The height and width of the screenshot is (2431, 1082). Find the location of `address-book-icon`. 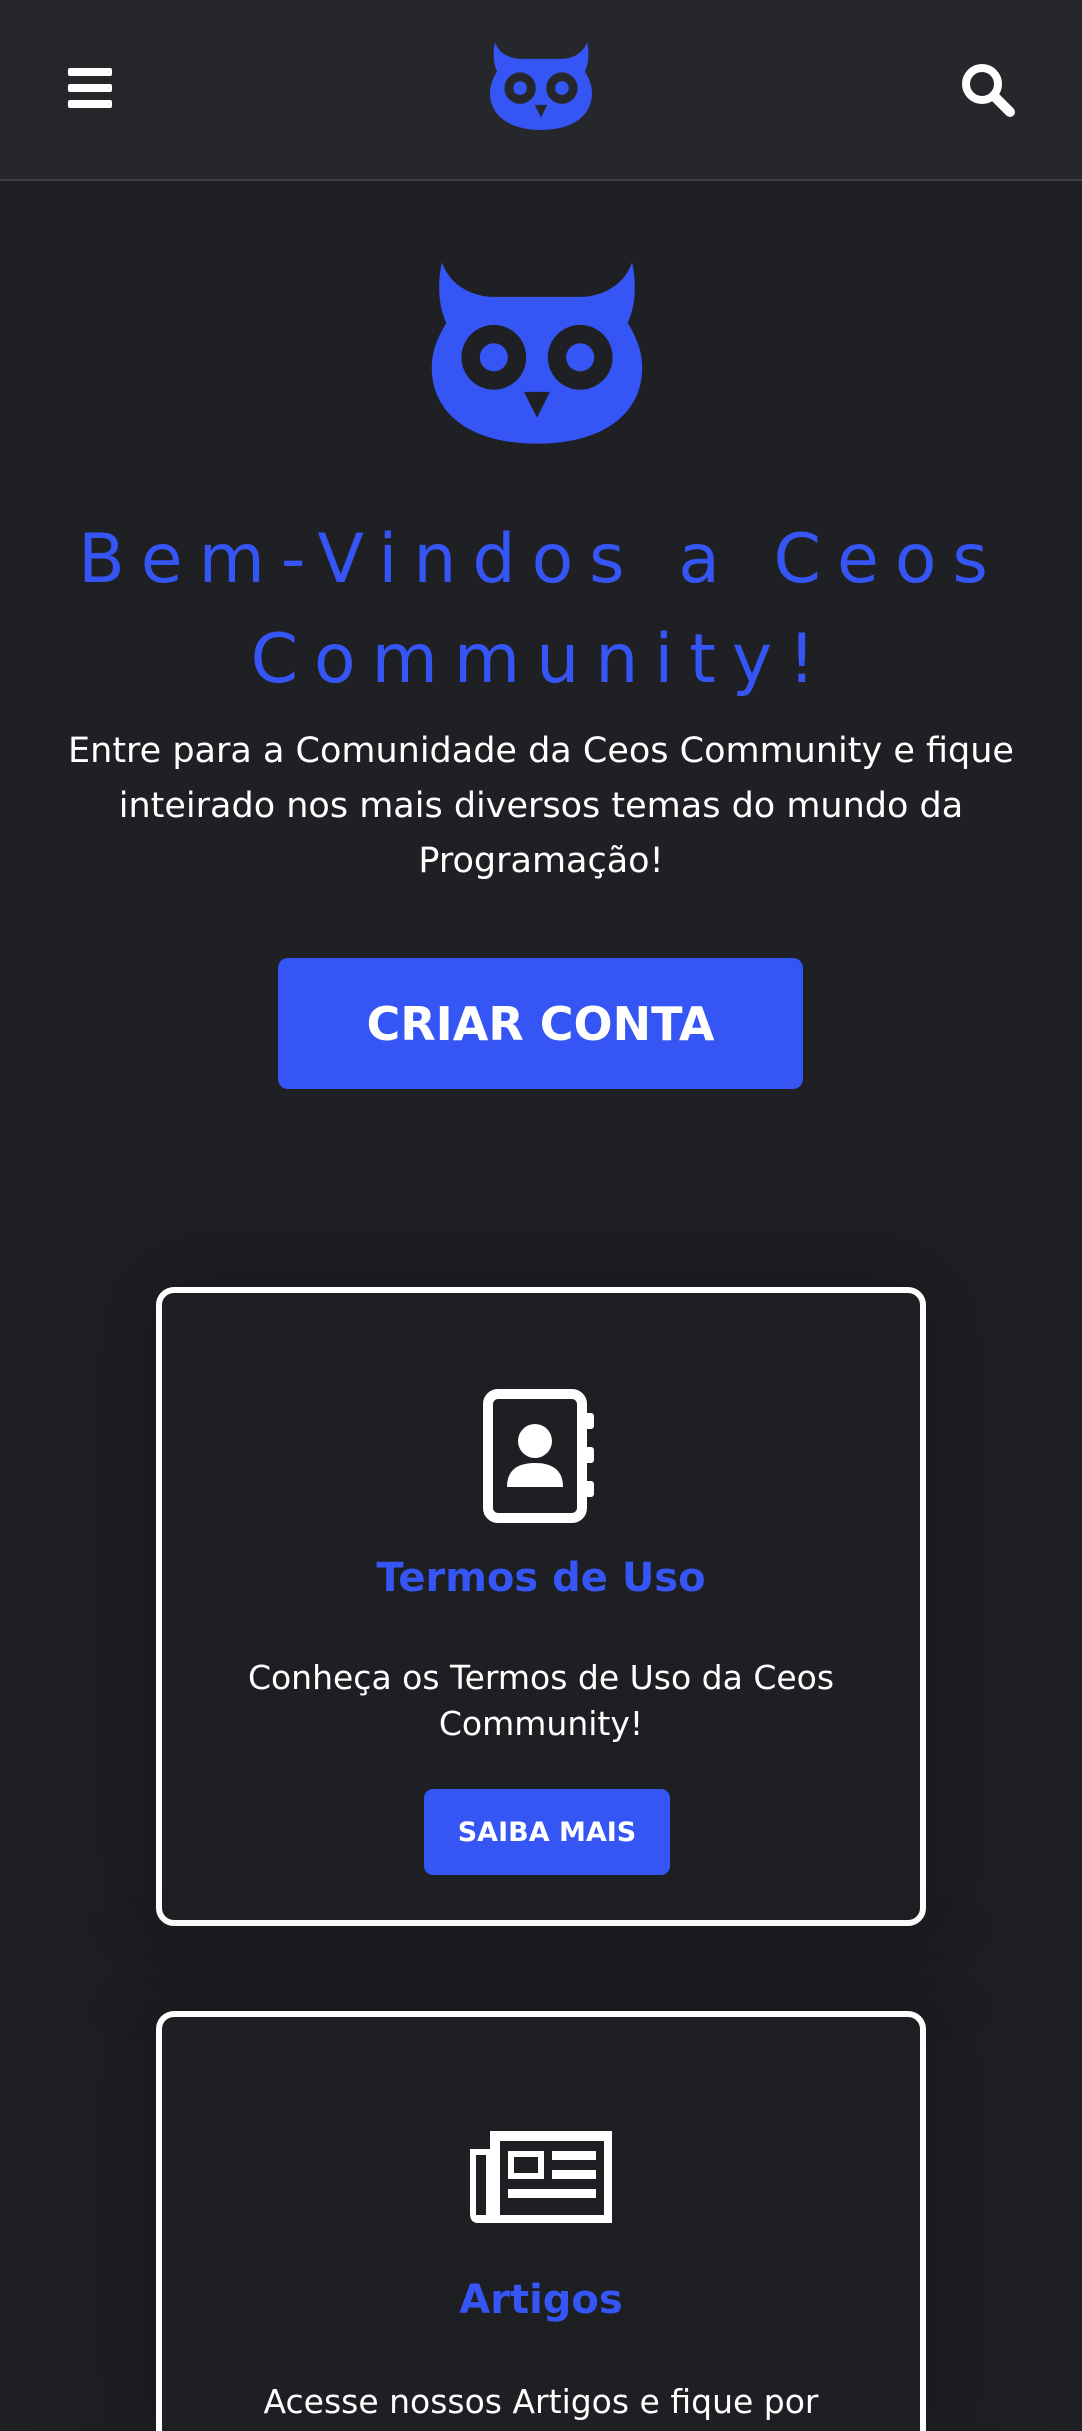

address-book-icon is located at coordinates (538, 1456).